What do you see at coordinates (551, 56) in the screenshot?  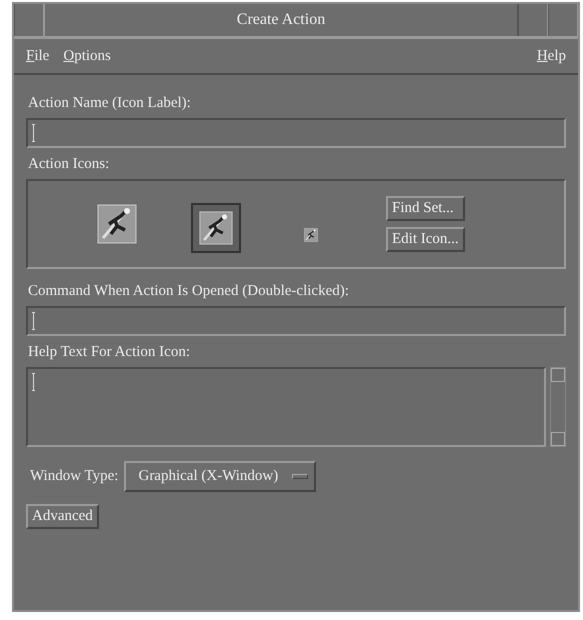 I see `menu-item: Help` at bounding box center [551, 56].